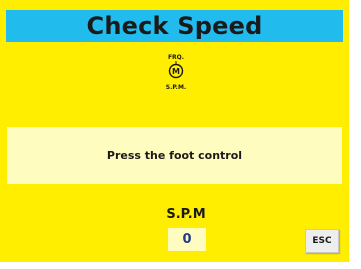 This screenshot has width=361, height=269. Describe the element at coordinates (322, 241) in the screenshot. I see `esc-button: ESC` at that location.